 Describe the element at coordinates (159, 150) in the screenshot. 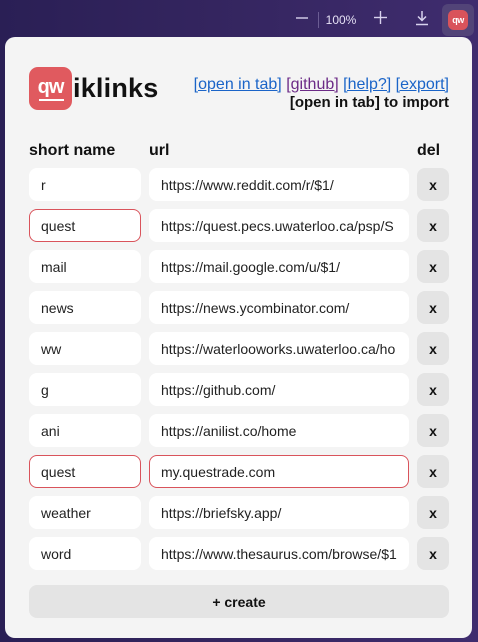

I see `column-header-url: url` at that location.